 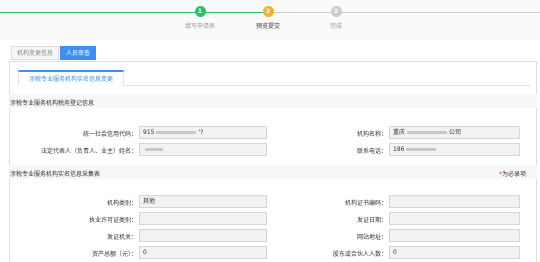 I want to click on required-note: *为必录项, so click(x=512, y=173).